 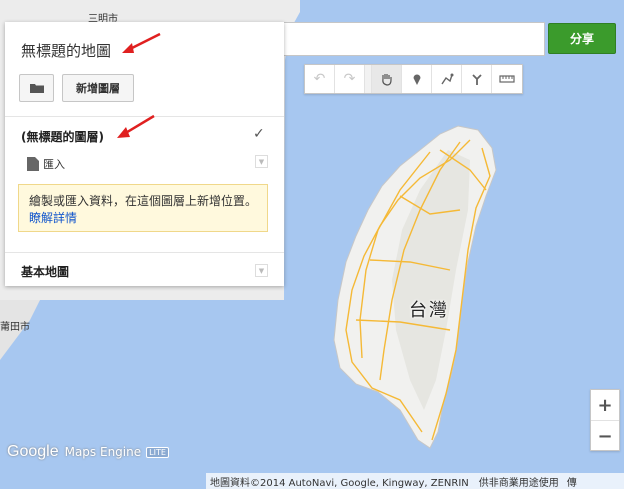 I want to click on google-branding: Google Maps Engine LITE, so click(x=88, y=452).